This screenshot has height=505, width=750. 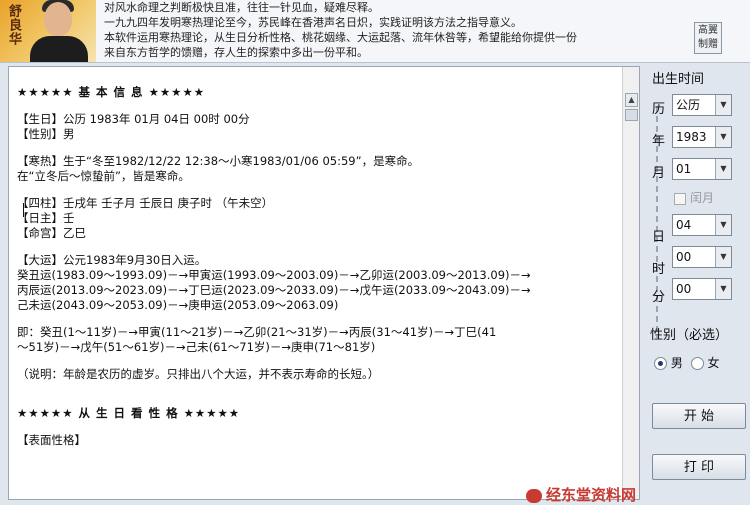 I want to click on section-header: ★★★★★ 基 本 信 息 ★★★★★, so click(x=111, y=92).